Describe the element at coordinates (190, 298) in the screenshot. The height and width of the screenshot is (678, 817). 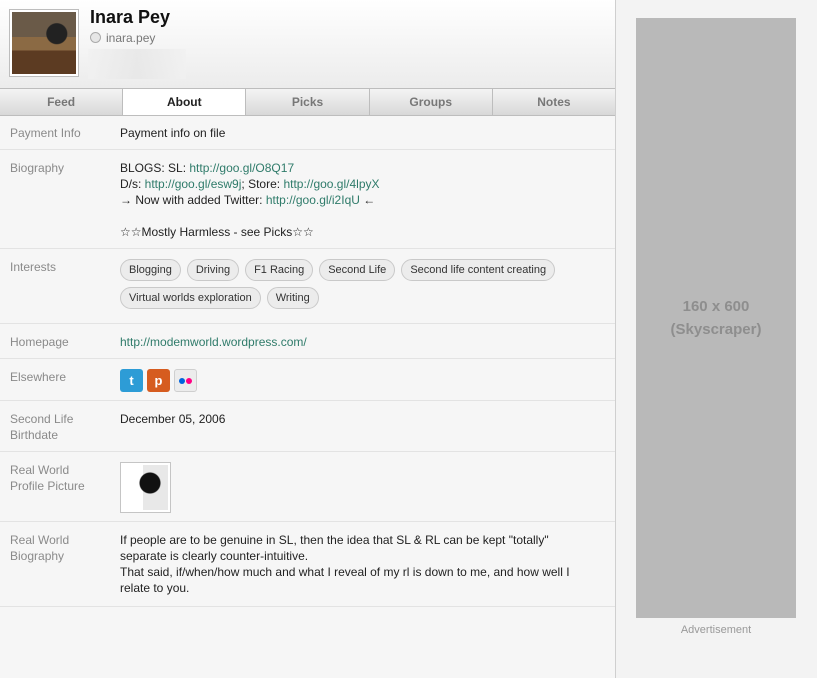
I see `interest-tag: Virtual worlds exploration` at that location.